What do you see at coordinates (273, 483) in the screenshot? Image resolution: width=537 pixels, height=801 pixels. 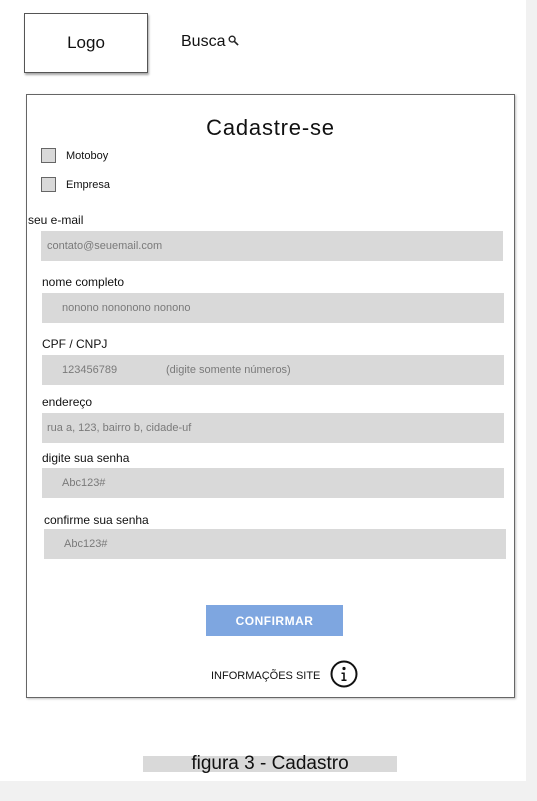 I see `password-field: Abc123#` at bounding box center [273, 483].